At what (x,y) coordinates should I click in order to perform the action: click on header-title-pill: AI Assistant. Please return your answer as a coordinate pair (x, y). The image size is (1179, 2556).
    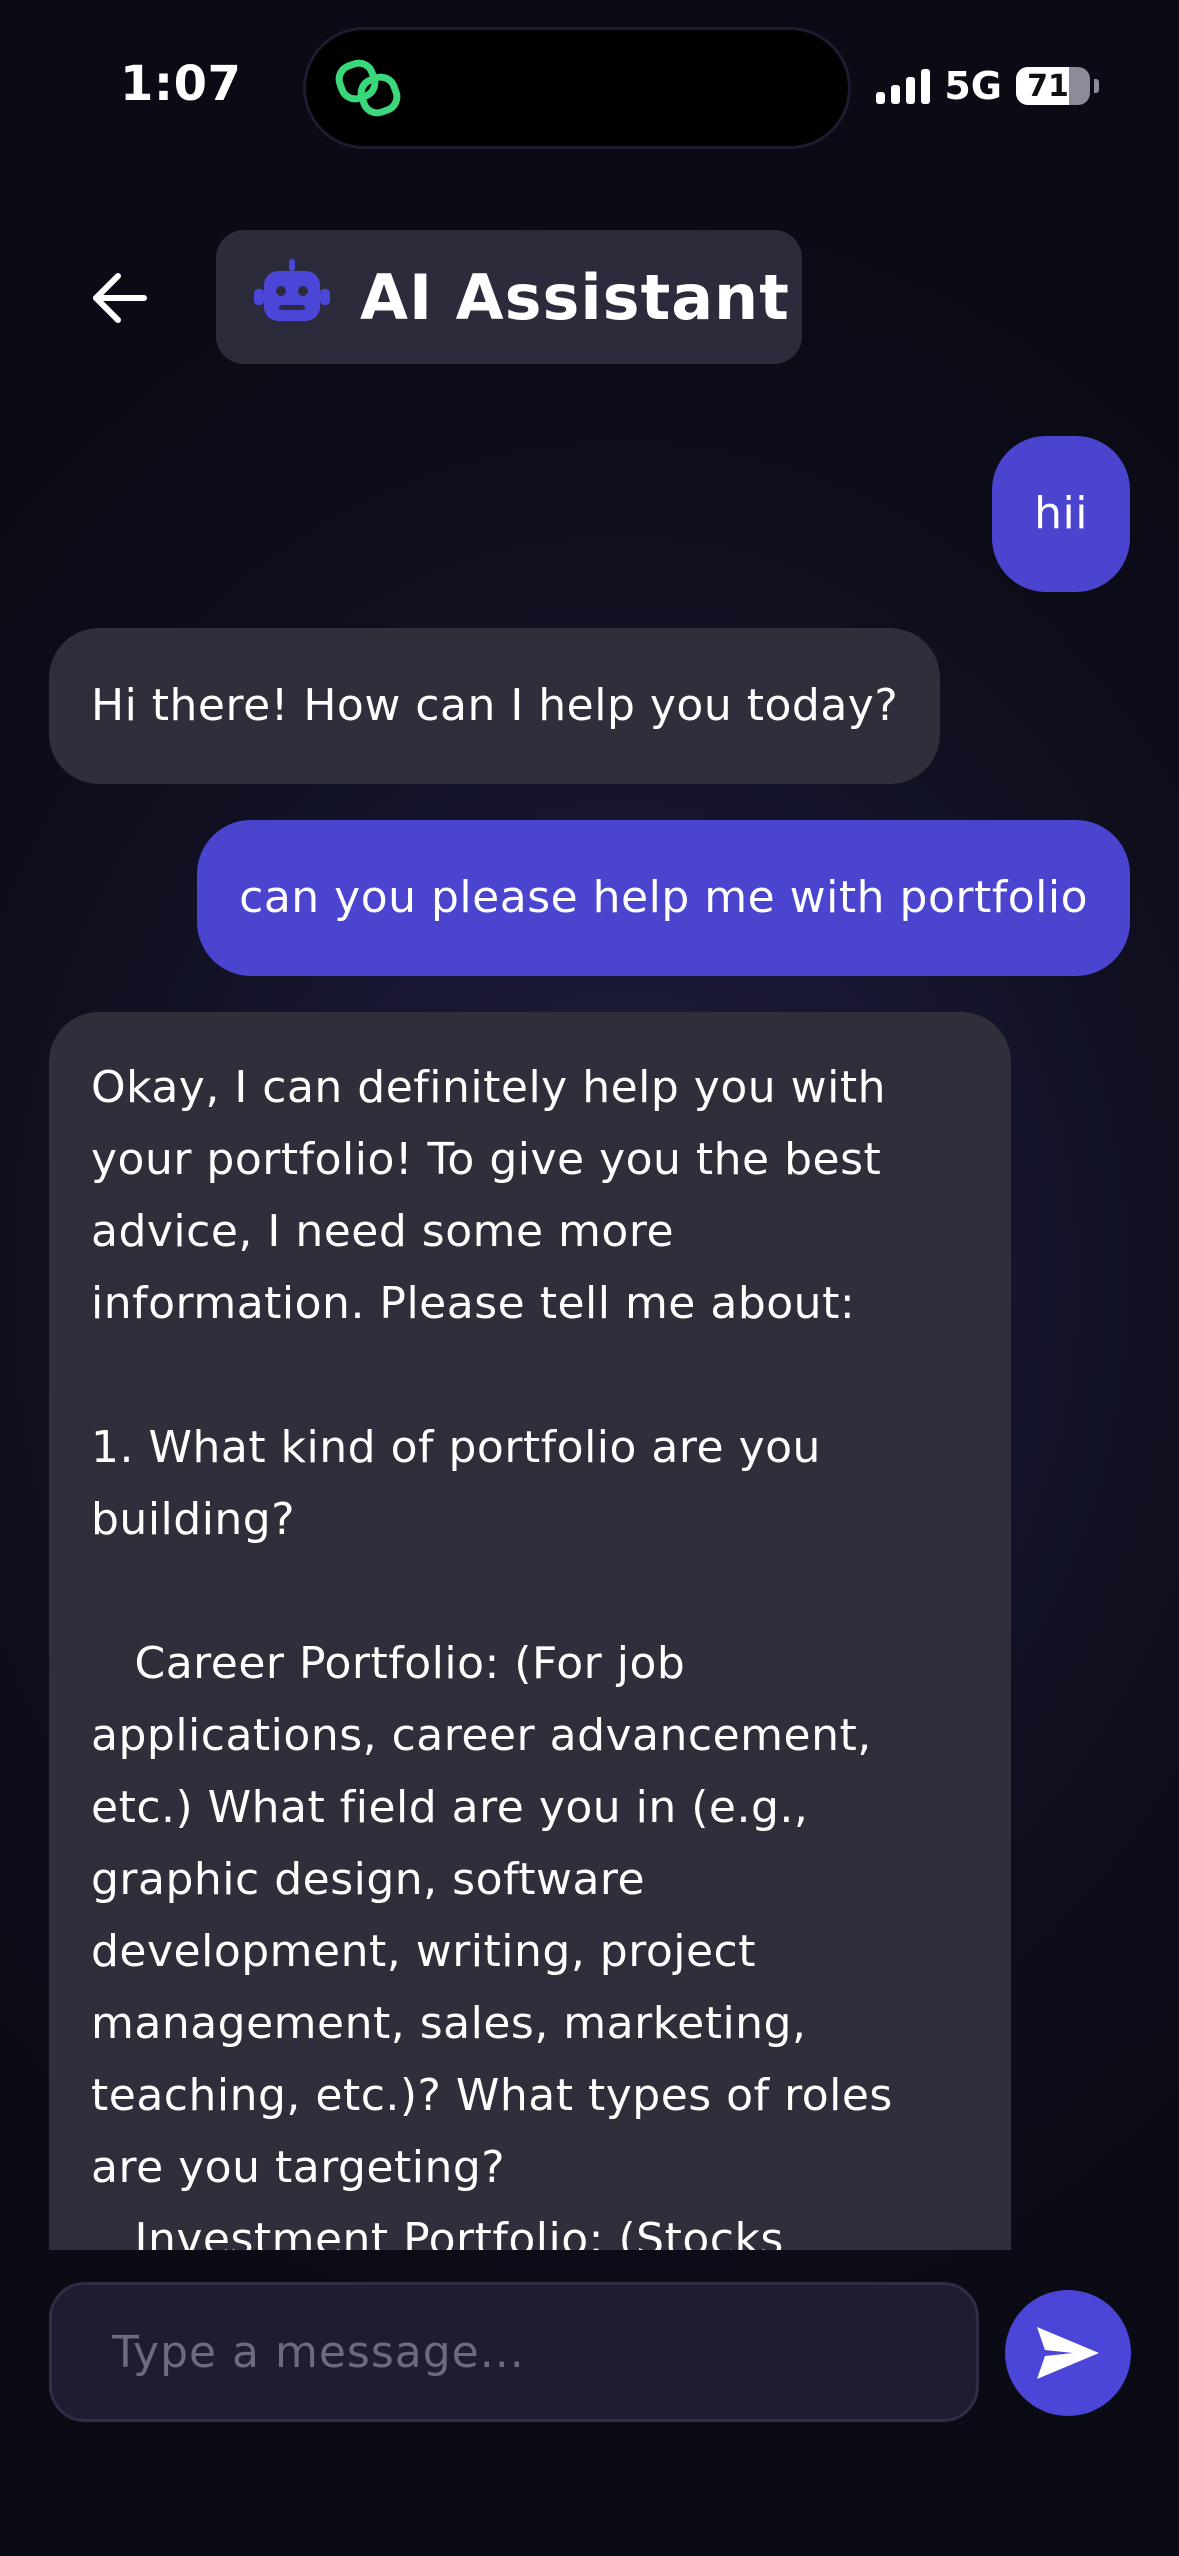
    Looking at the image, I should click on (509, 297).